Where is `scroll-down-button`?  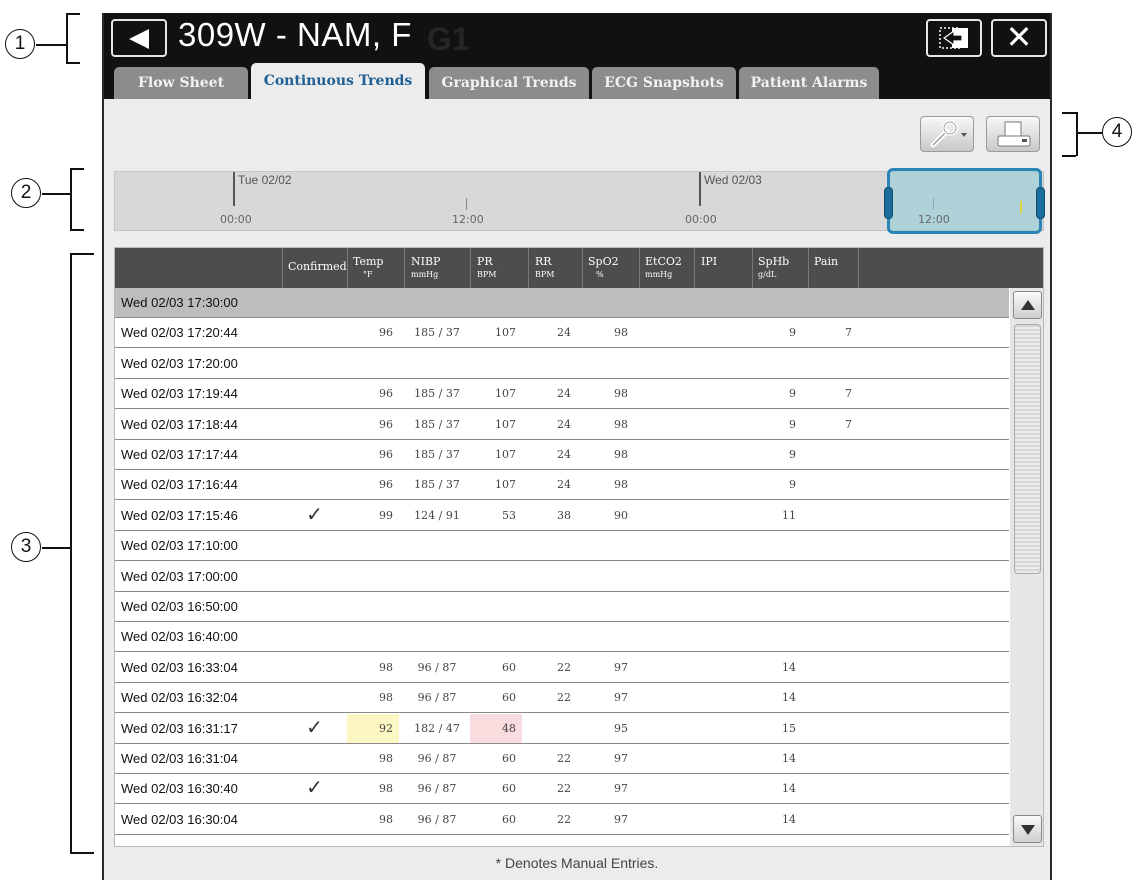
scroll-down-button is located at coordinates (1027, 829).